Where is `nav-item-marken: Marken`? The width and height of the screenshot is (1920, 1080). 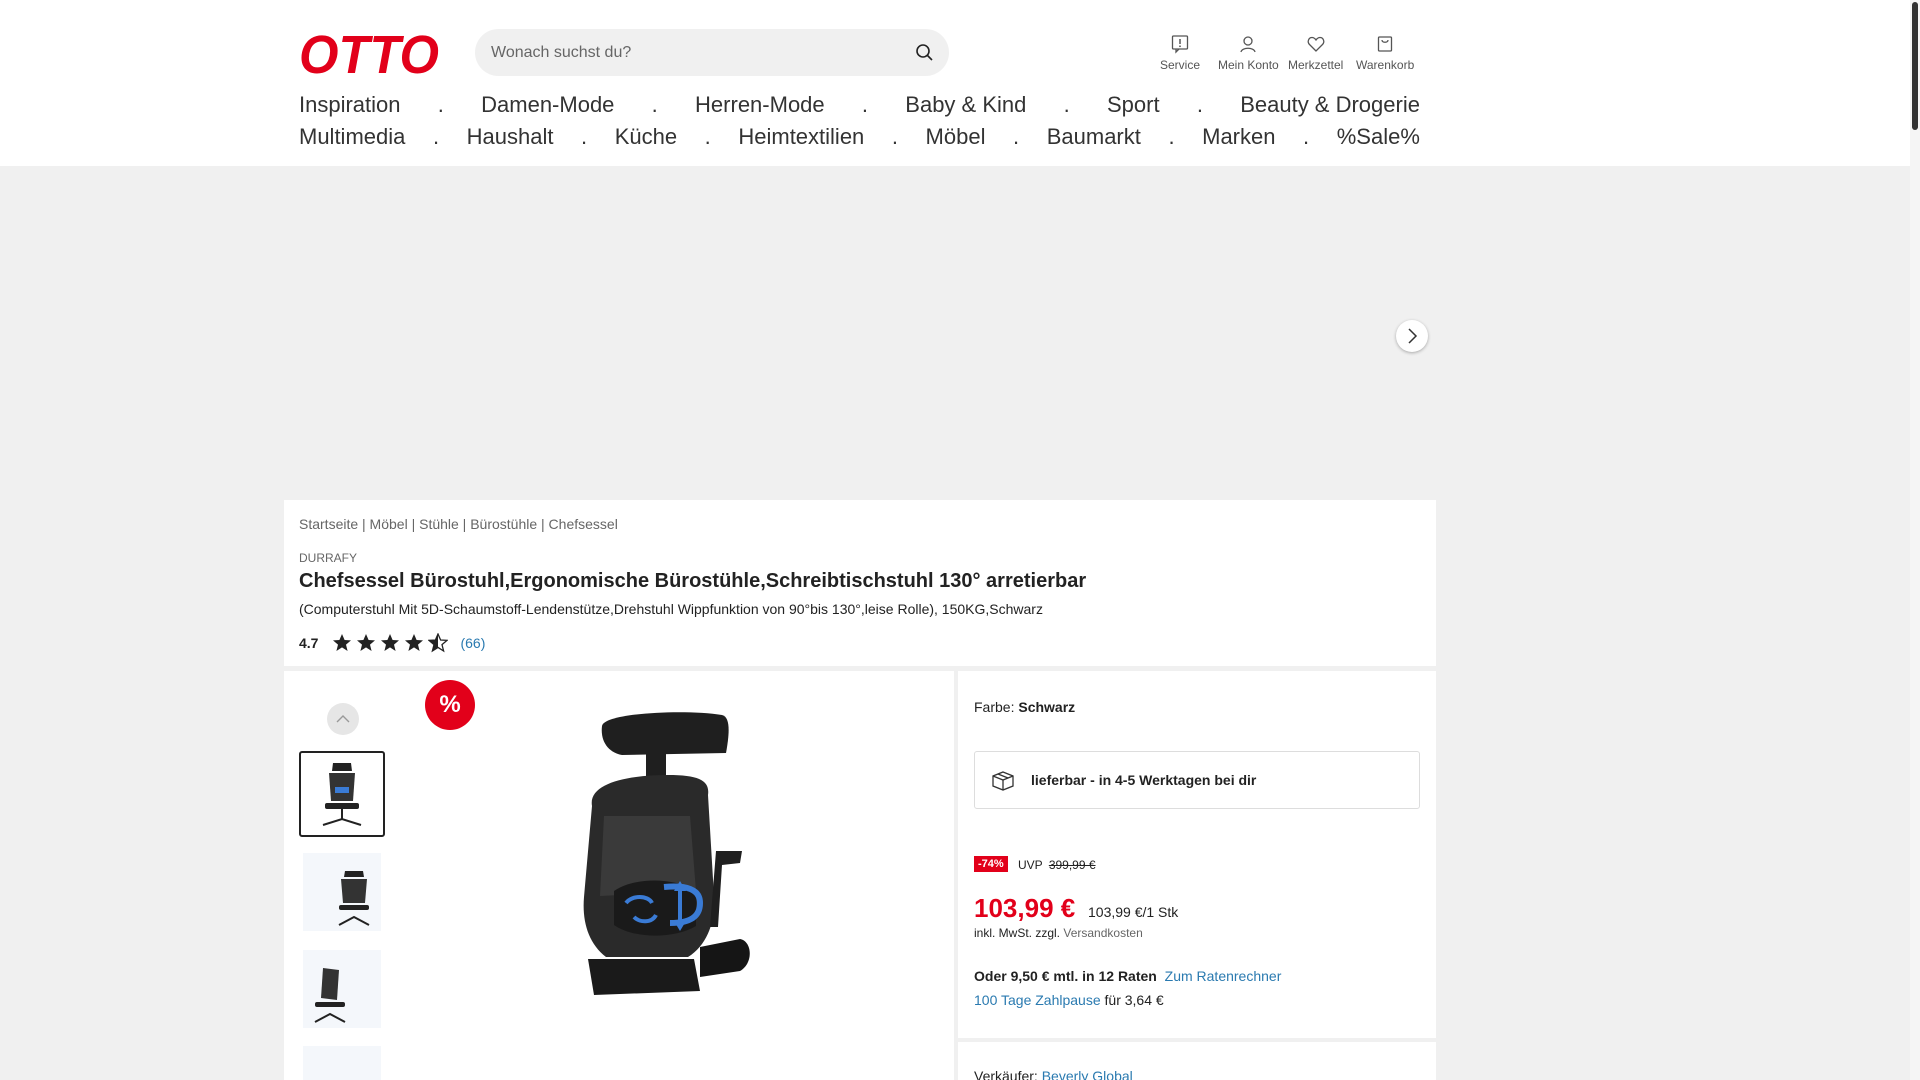
nav-item-marken: Marken is located at coordinates (1238, 137).